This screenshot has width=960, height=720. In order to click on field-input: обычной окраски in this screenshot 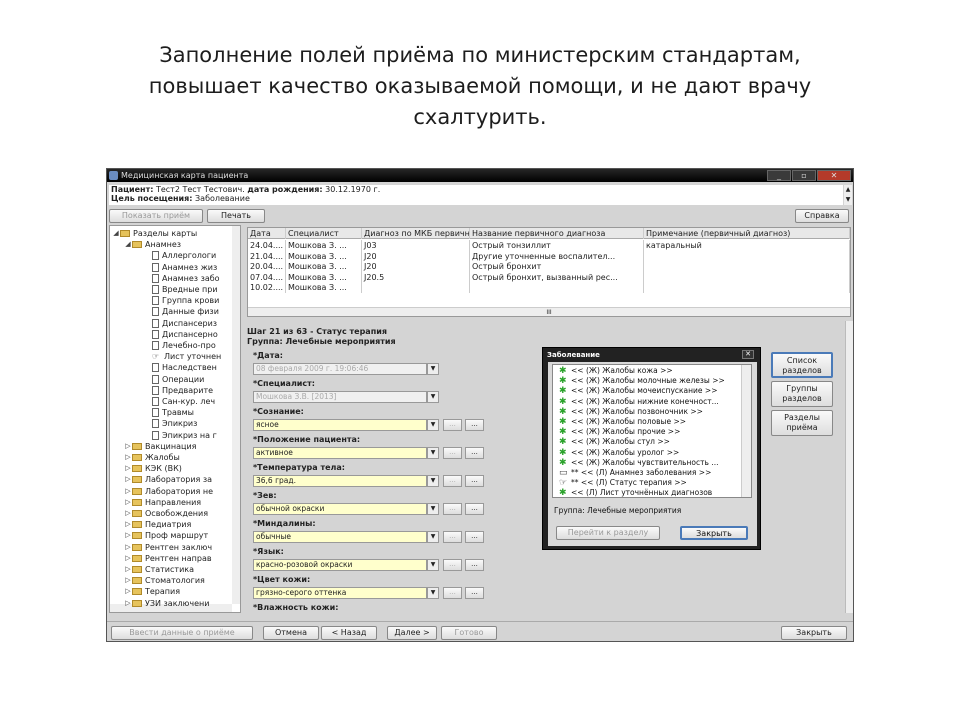, I will do `click(340, 509)`.